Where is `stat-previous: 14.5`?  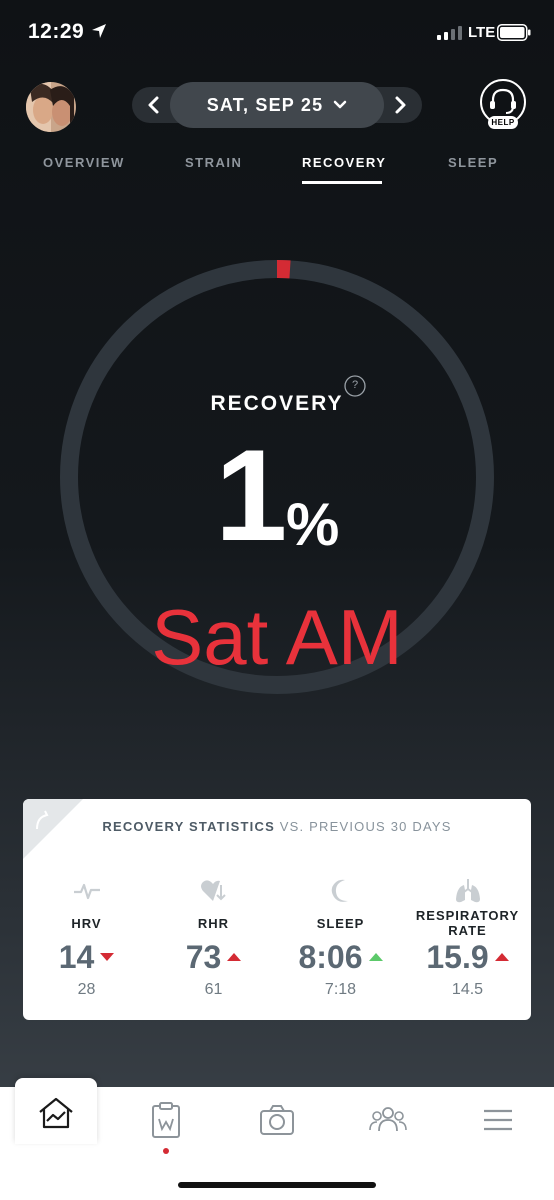 stat-previous: 14.5 is located at coordinates (467, 989).